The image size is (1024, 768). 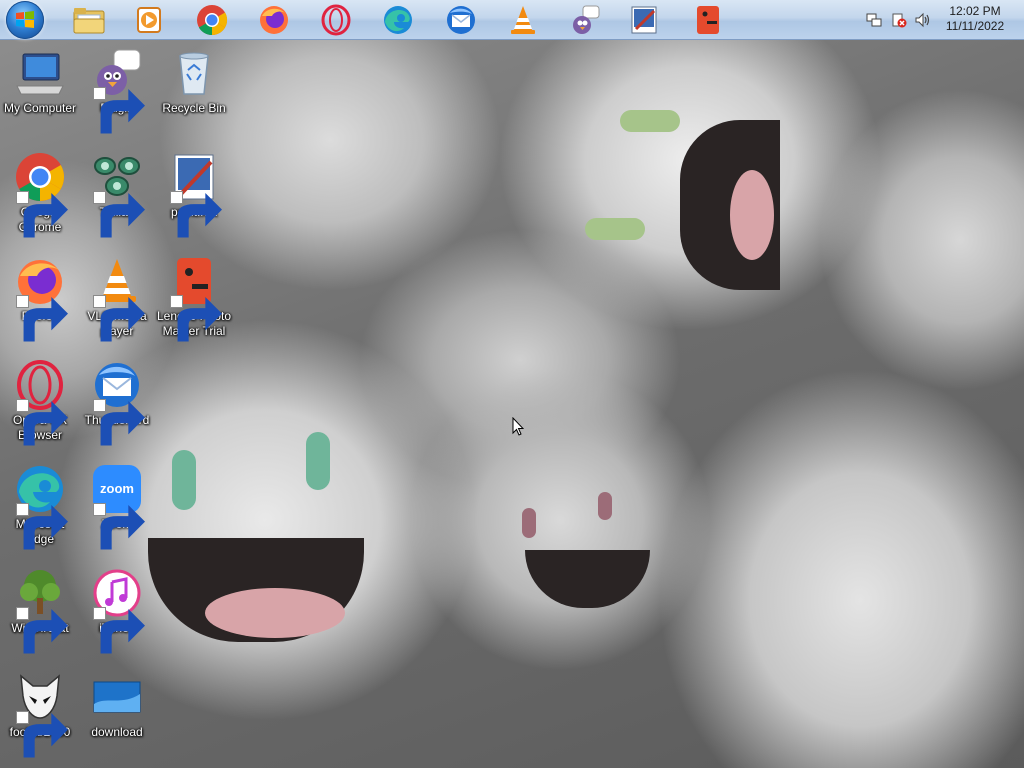 I want to click on pidgin-icon, so click(x=586, y=19).